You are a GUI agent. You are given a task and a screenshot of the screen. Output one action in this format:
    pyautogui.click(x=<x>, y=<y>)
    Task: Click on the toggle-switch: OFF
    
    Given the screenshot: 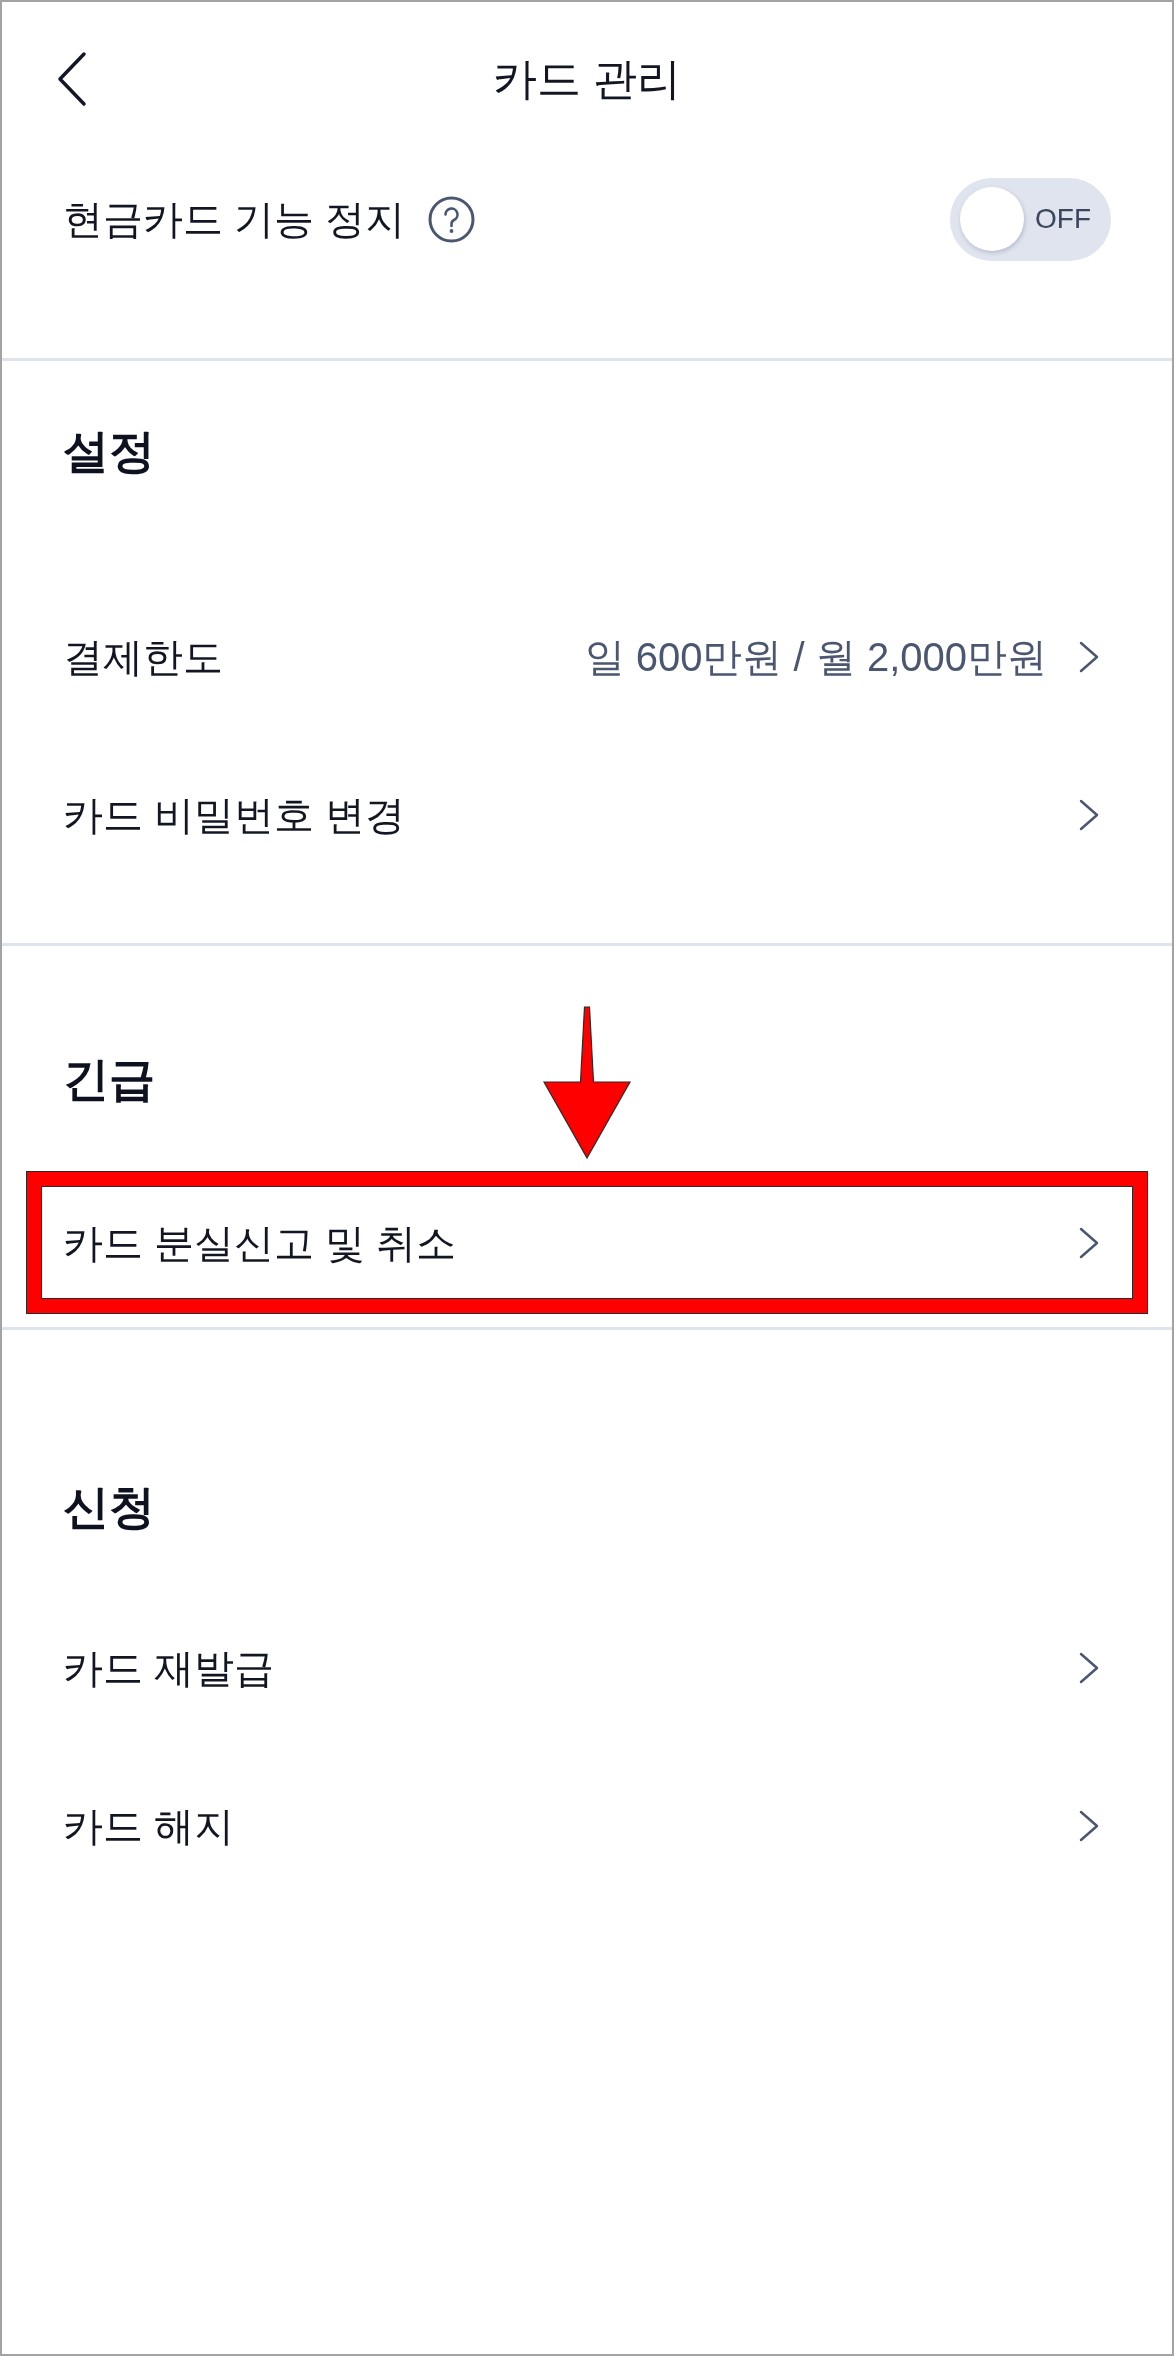 What is the action you would take?
    pyautogui.click(x=1030, y=219)
    